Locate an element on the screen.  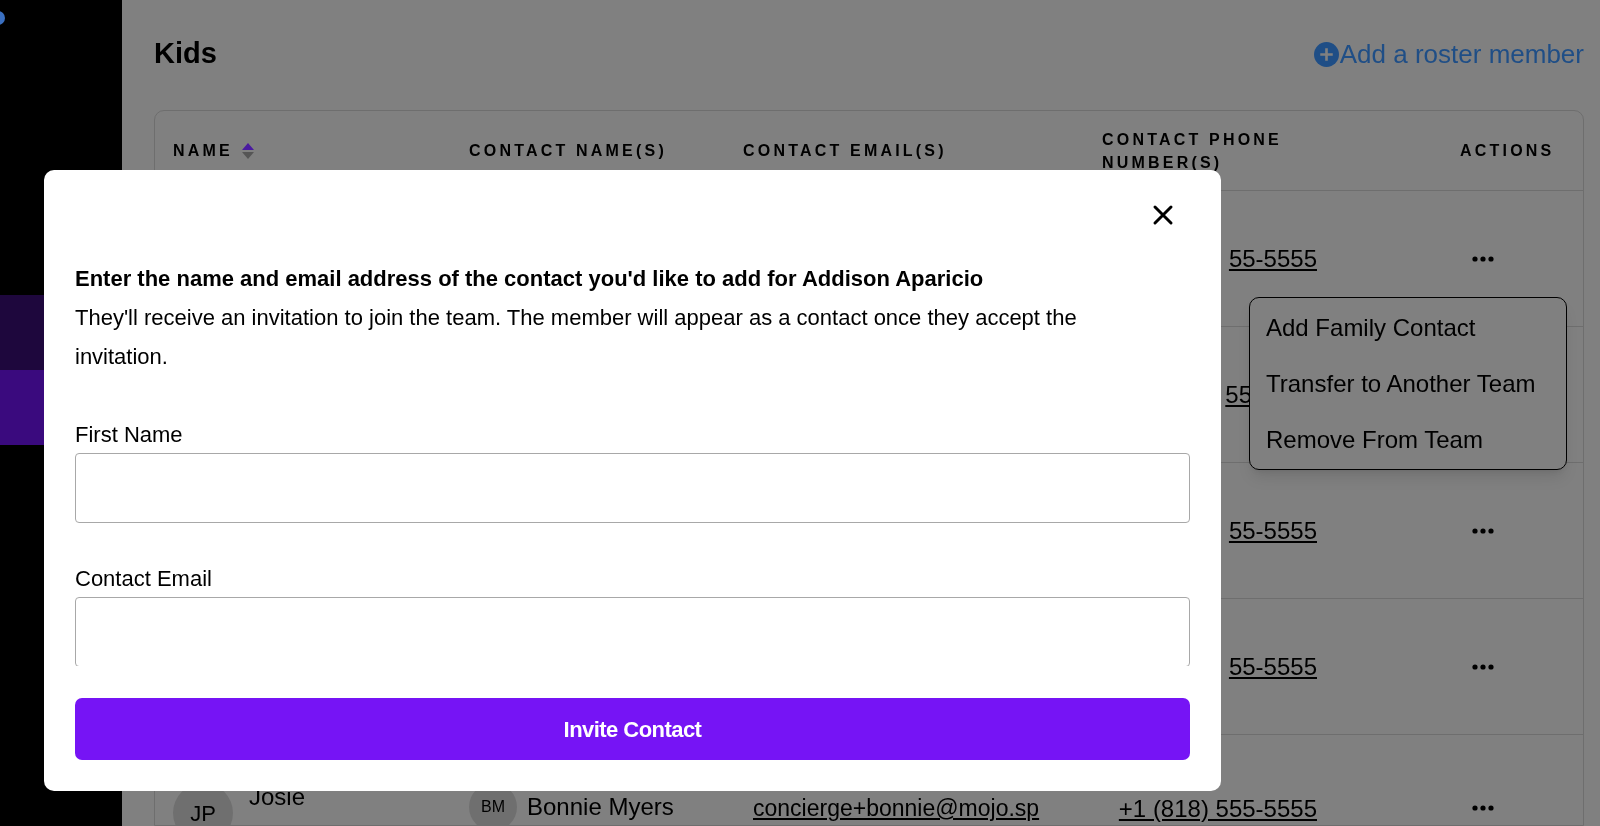
menu-item: Add Family Contact is located at coordinates (1408, 327).